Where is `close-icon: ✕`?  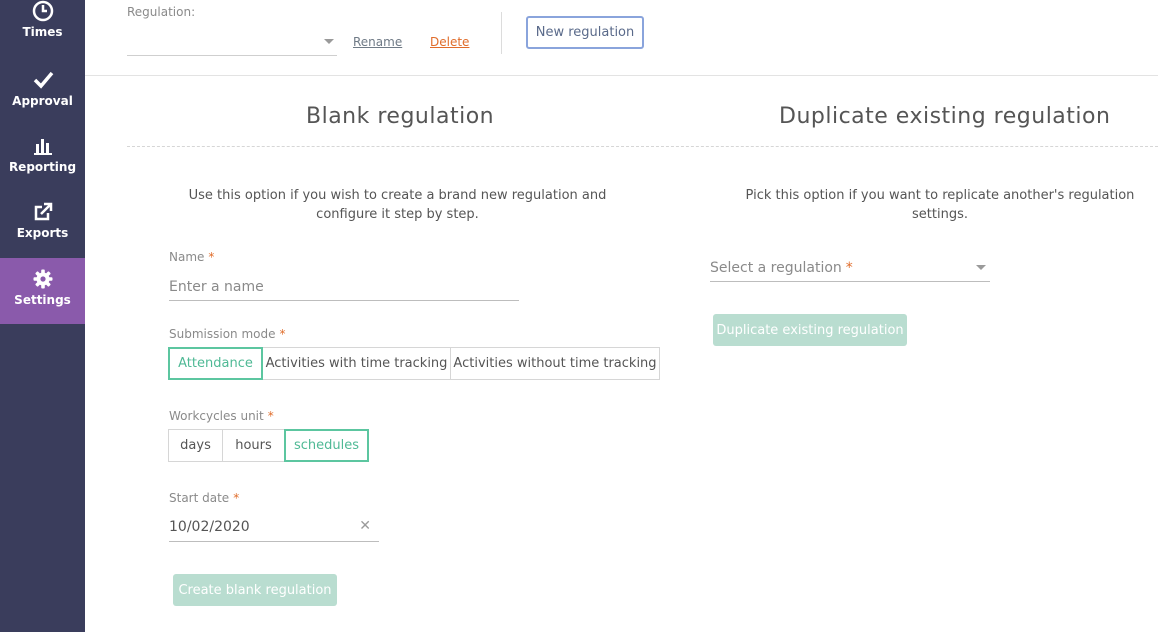 close-icon: ✕ is located at coordinates (365, 526).